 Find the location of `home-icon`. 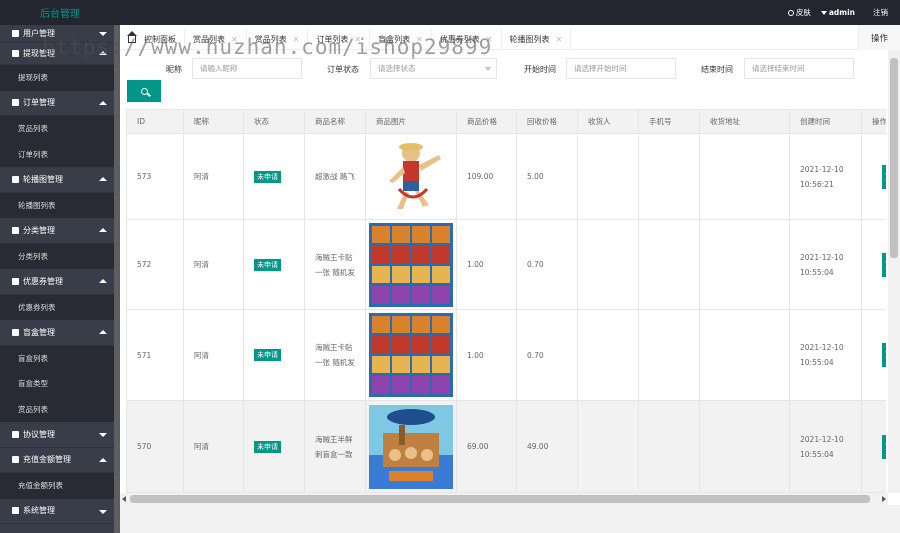

home-icon is located at coordinates (132, 36).